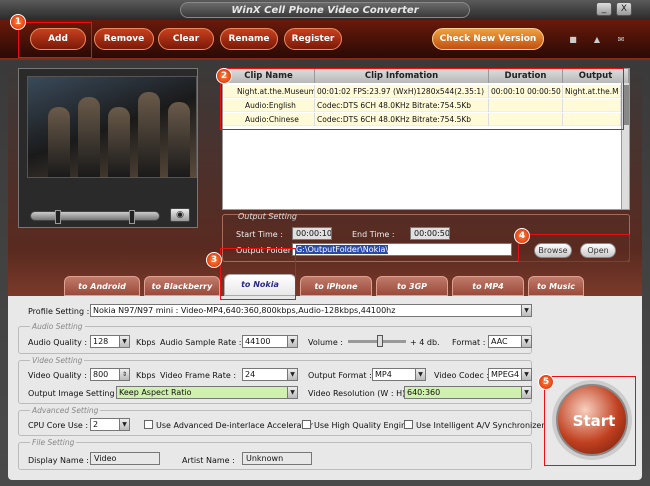 This screenshot has width=650, height=486. What do you see at coordinates (96, 424) in the screenshot?
I see `cpu-core-value: 2` at bounding box center [96, 424].